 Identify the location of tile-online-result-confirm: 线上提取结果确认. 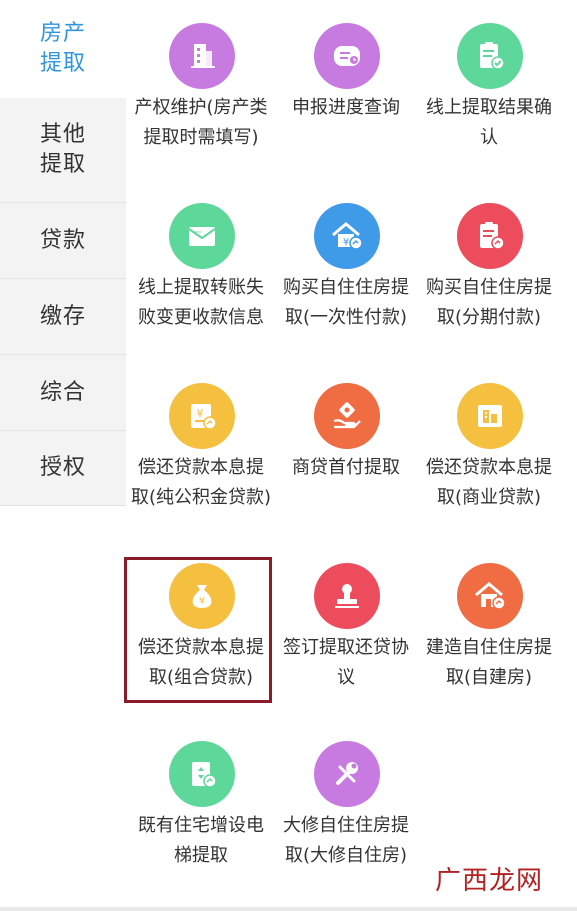
(485, 108).